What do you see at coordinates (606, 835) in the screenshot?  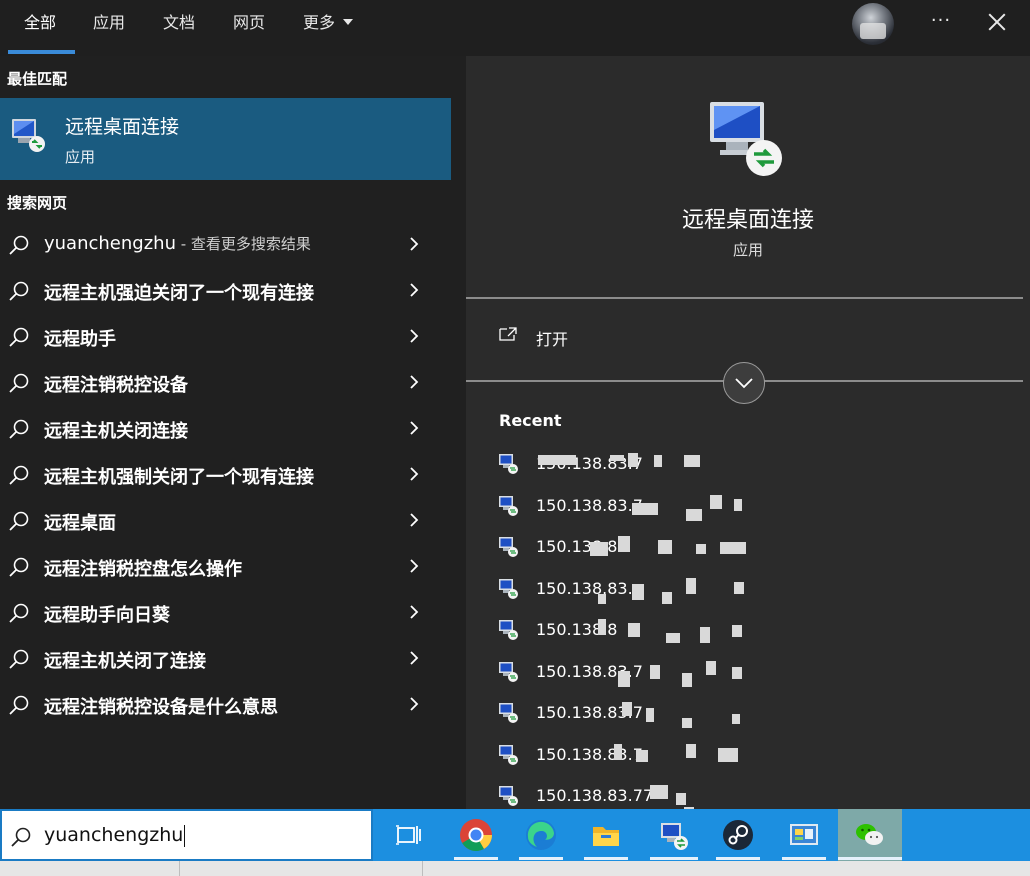 I see `file-explorer-icon` at bounding box center [606, 835].